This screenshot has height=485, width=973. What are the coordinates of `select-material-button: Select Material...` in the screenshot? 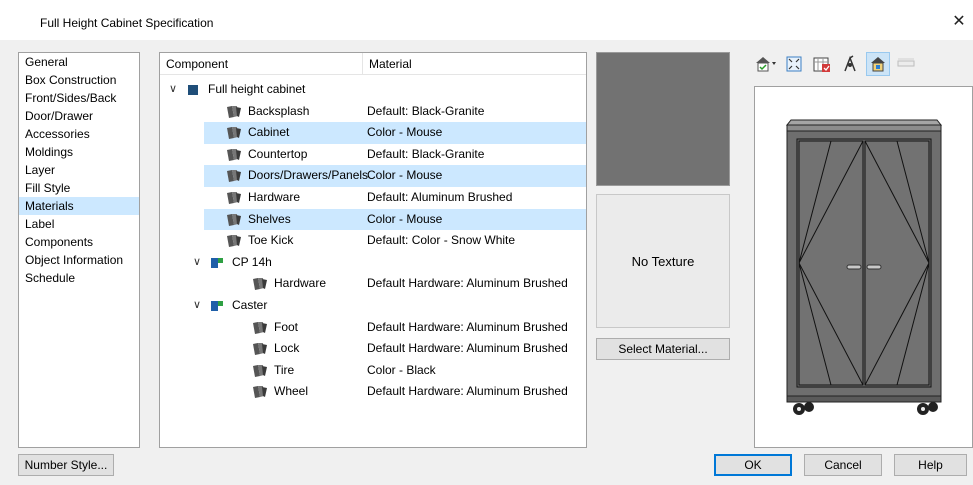 It's located at (663, 349).